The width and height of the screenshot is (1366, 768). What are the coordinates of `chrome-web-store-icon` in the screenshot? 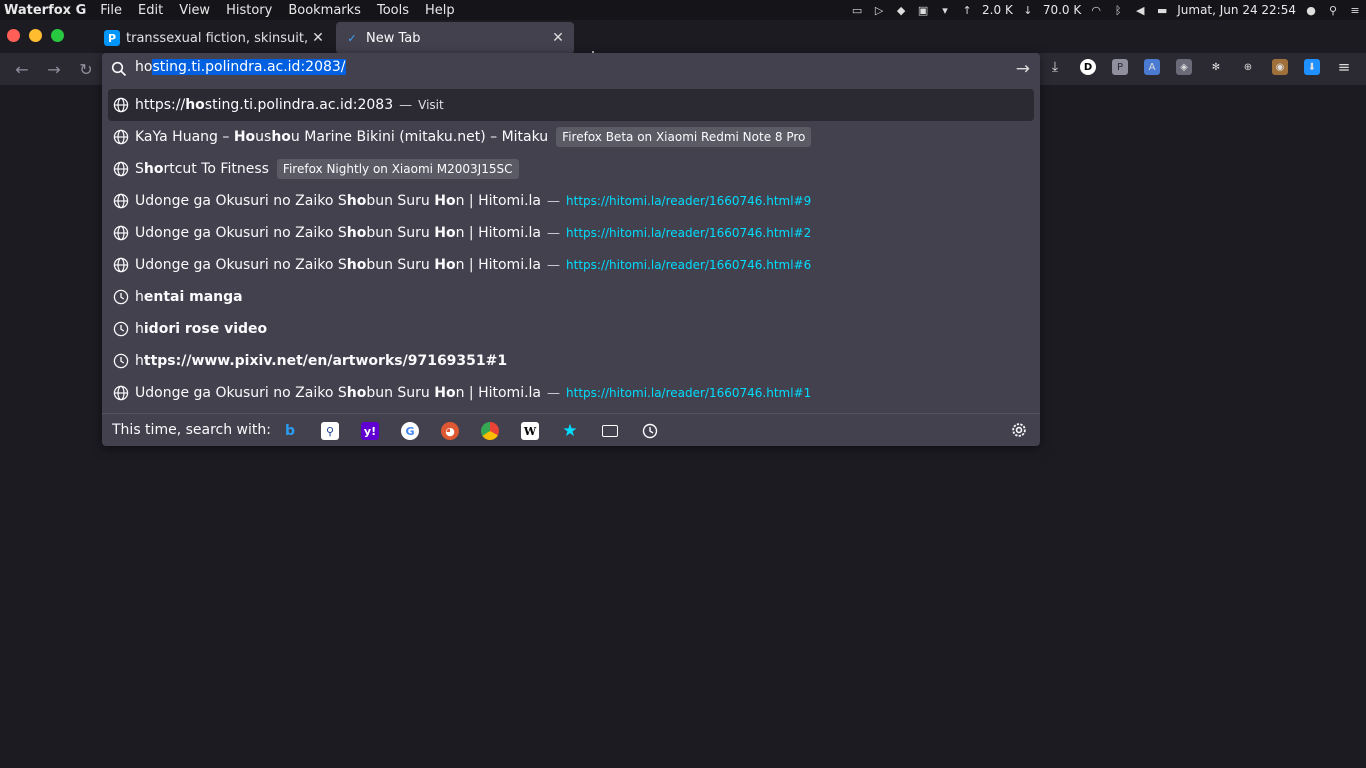 It's located at (490, 431).